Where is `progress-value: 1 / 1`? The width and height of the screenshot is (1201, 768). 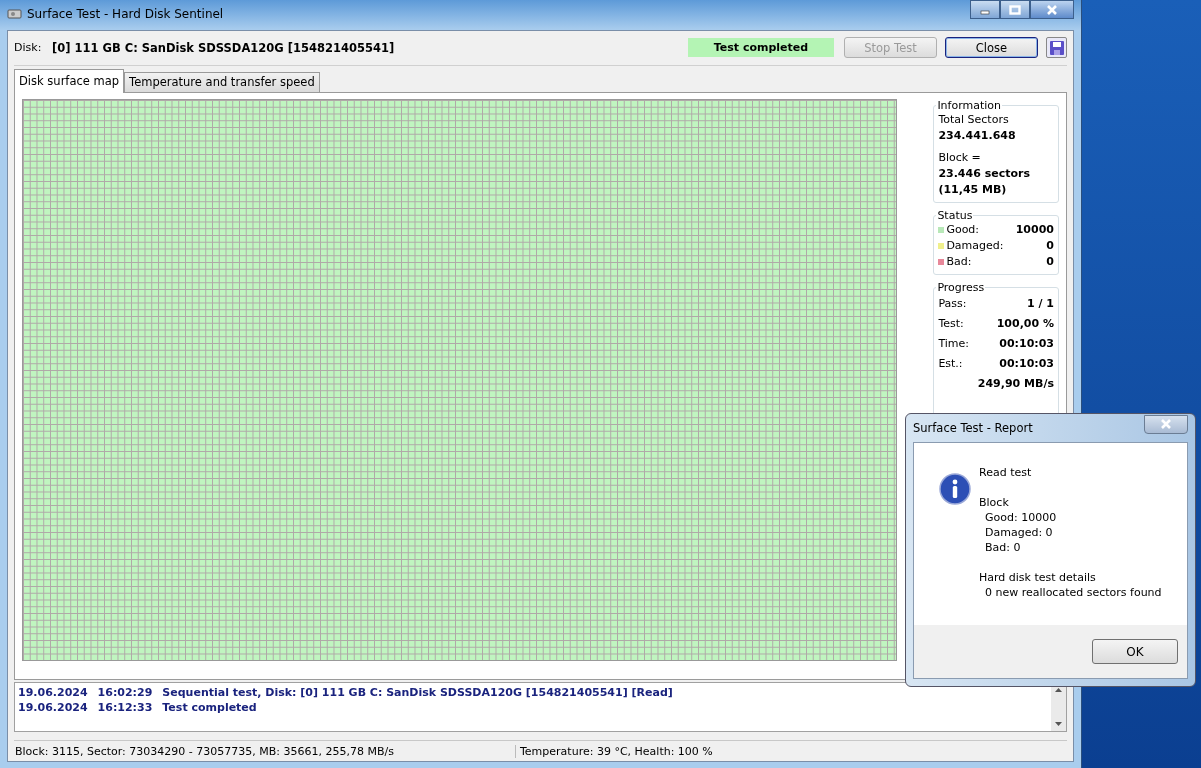 progress-value: 1 / 1 is located at coordinates (1040, 303).